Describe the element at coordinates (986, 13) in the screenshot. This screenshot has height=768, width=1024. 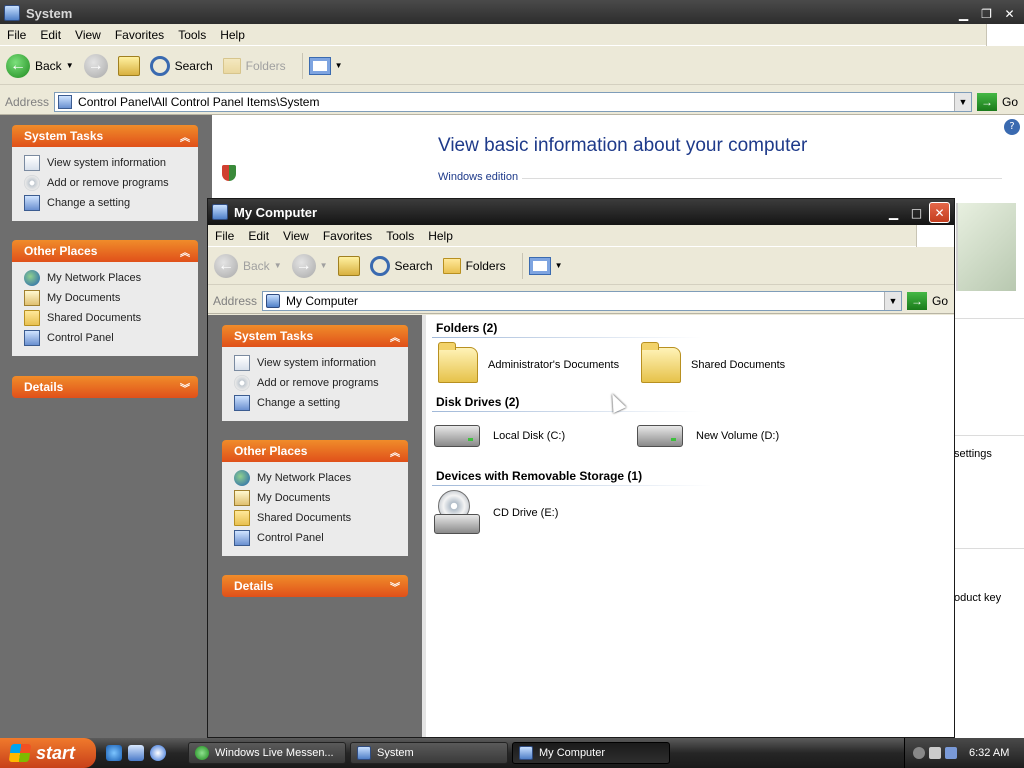
I see `restore-button: ❐` at that location.